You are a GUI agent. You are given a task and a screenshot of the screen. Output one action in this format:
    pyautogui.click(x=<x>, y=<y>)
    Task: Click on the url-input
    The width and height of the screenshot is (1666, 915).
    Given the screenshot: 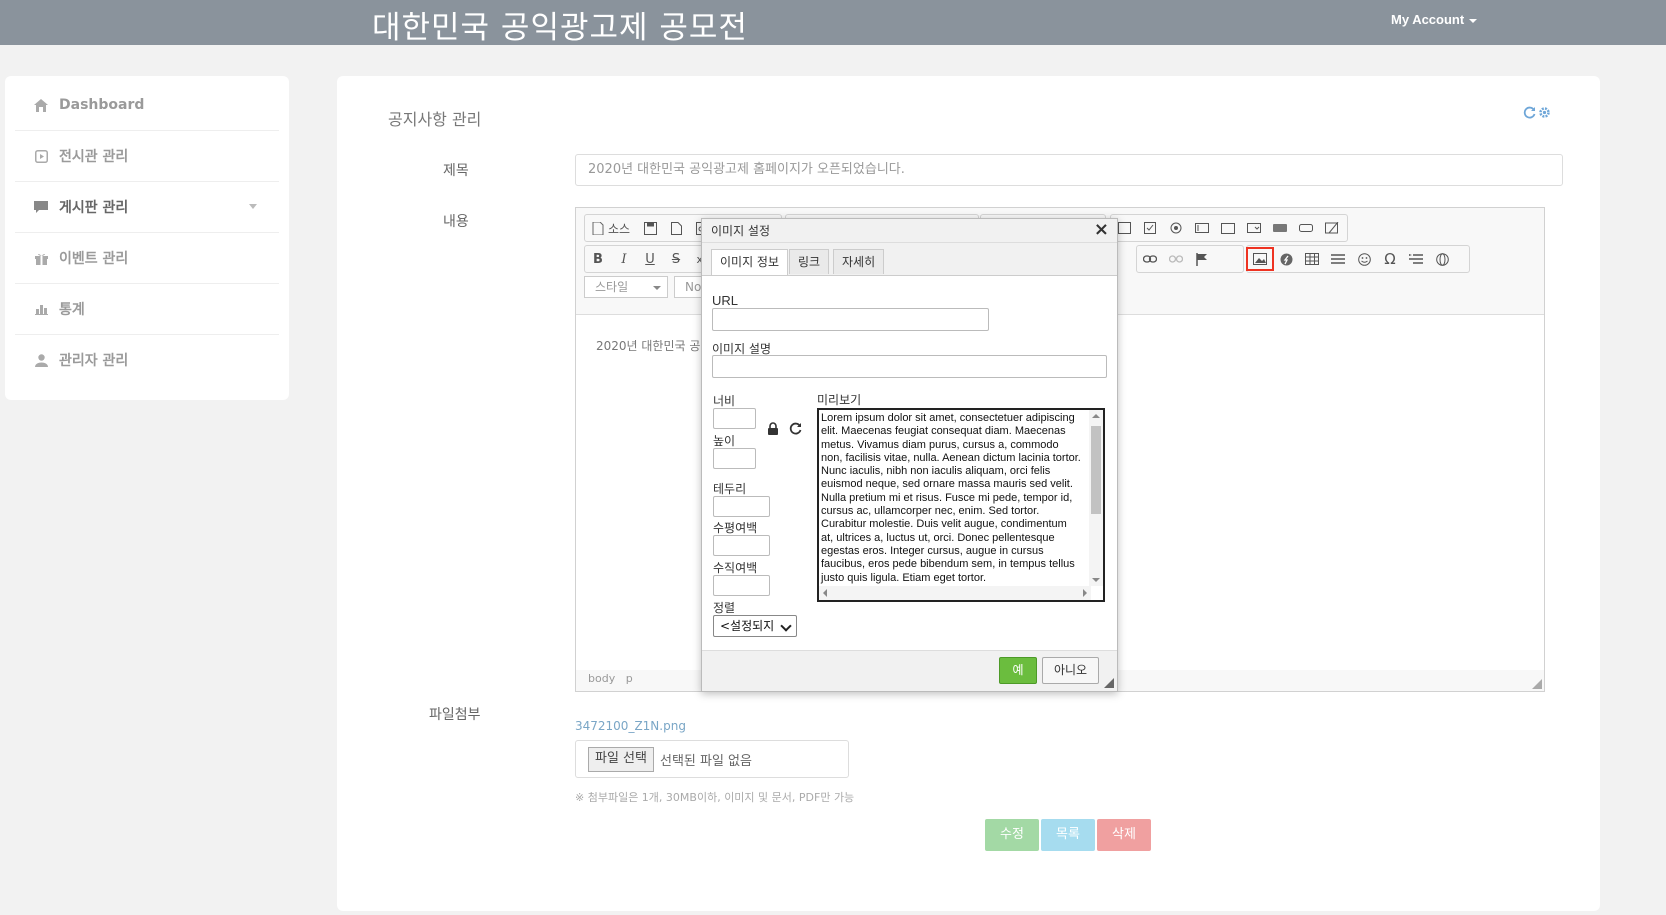 What is the action you would take?
    pyautogui.click(x=850, y=319)
    